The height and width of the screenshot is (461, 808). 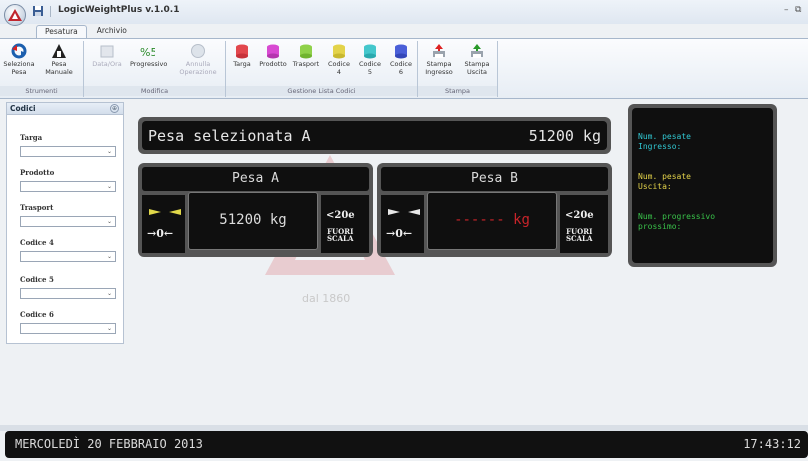 I want to click on field-label-targa: Targa, so click(x=31, y=137).